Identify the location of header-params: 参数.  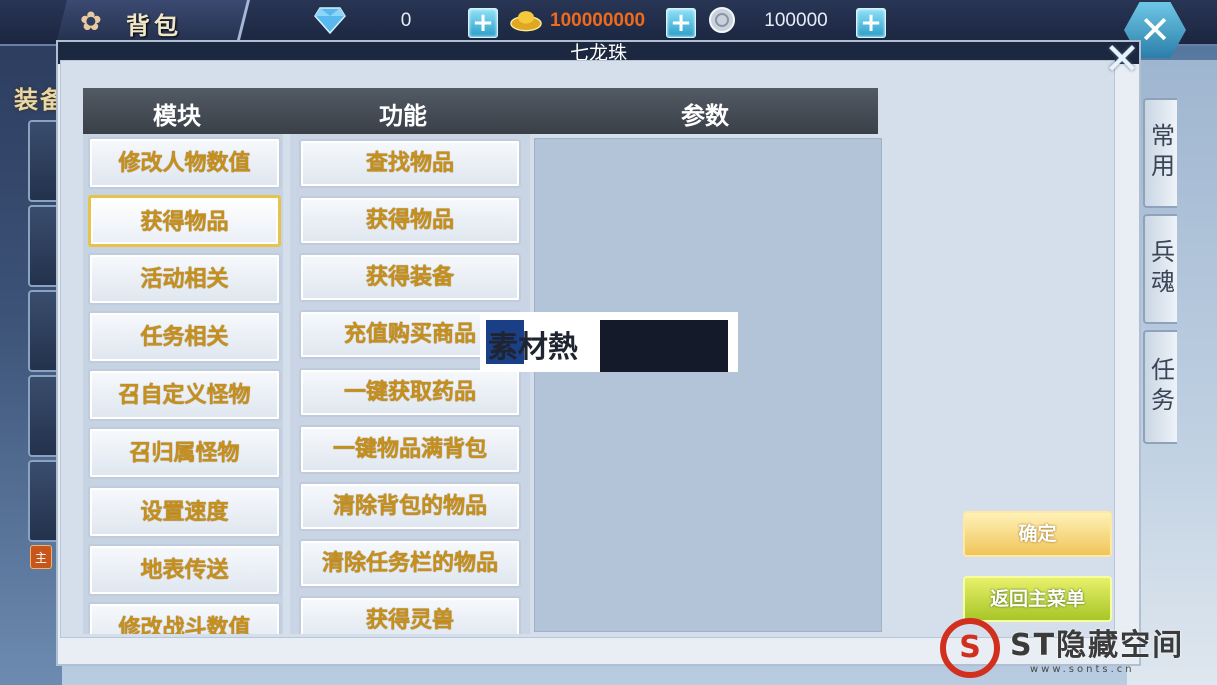
(705, 116).